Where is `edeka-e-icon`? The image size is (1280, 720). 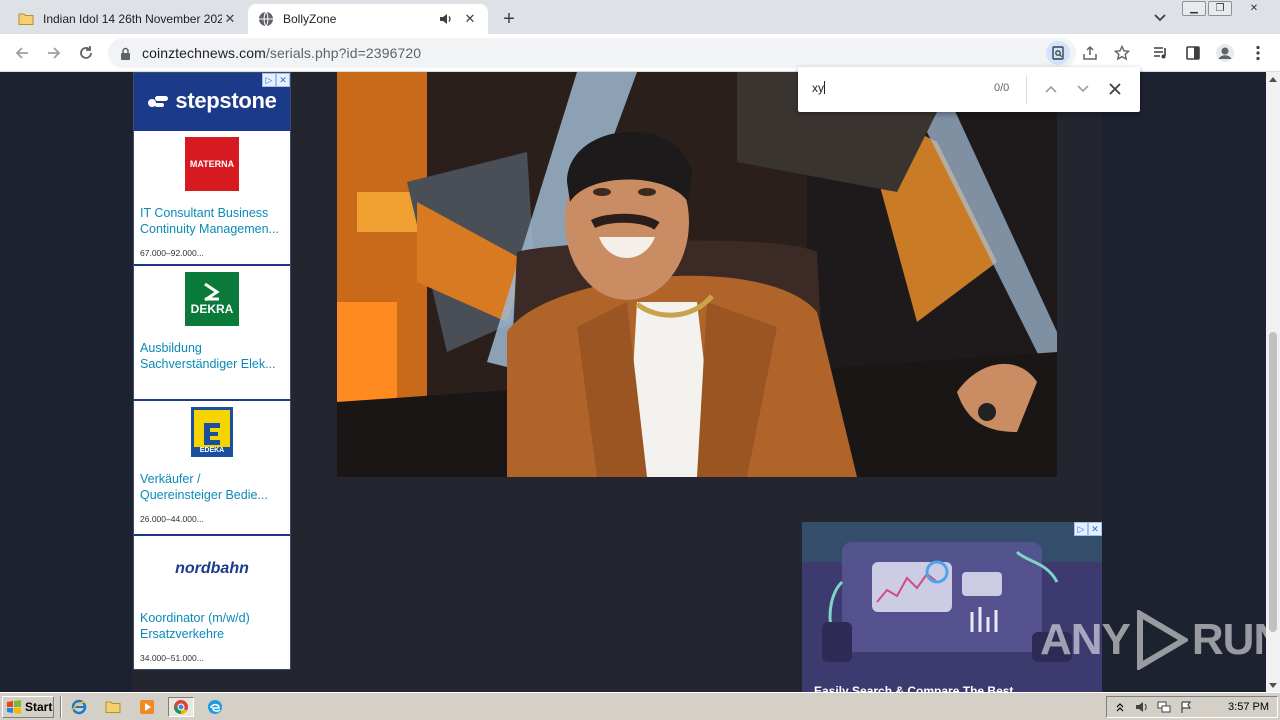 edeka-e-icon is located at coordinates (212, 434).